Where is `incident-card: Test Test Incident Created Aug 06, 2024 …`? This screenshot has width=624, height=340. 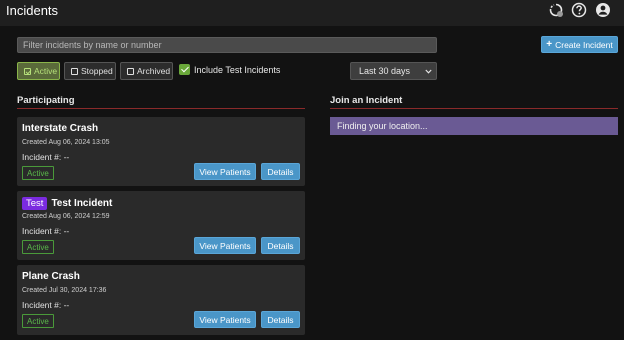
incident-card: Test Test Incident Created Aug 06, 2024 … is located at coordinates (161, 225).